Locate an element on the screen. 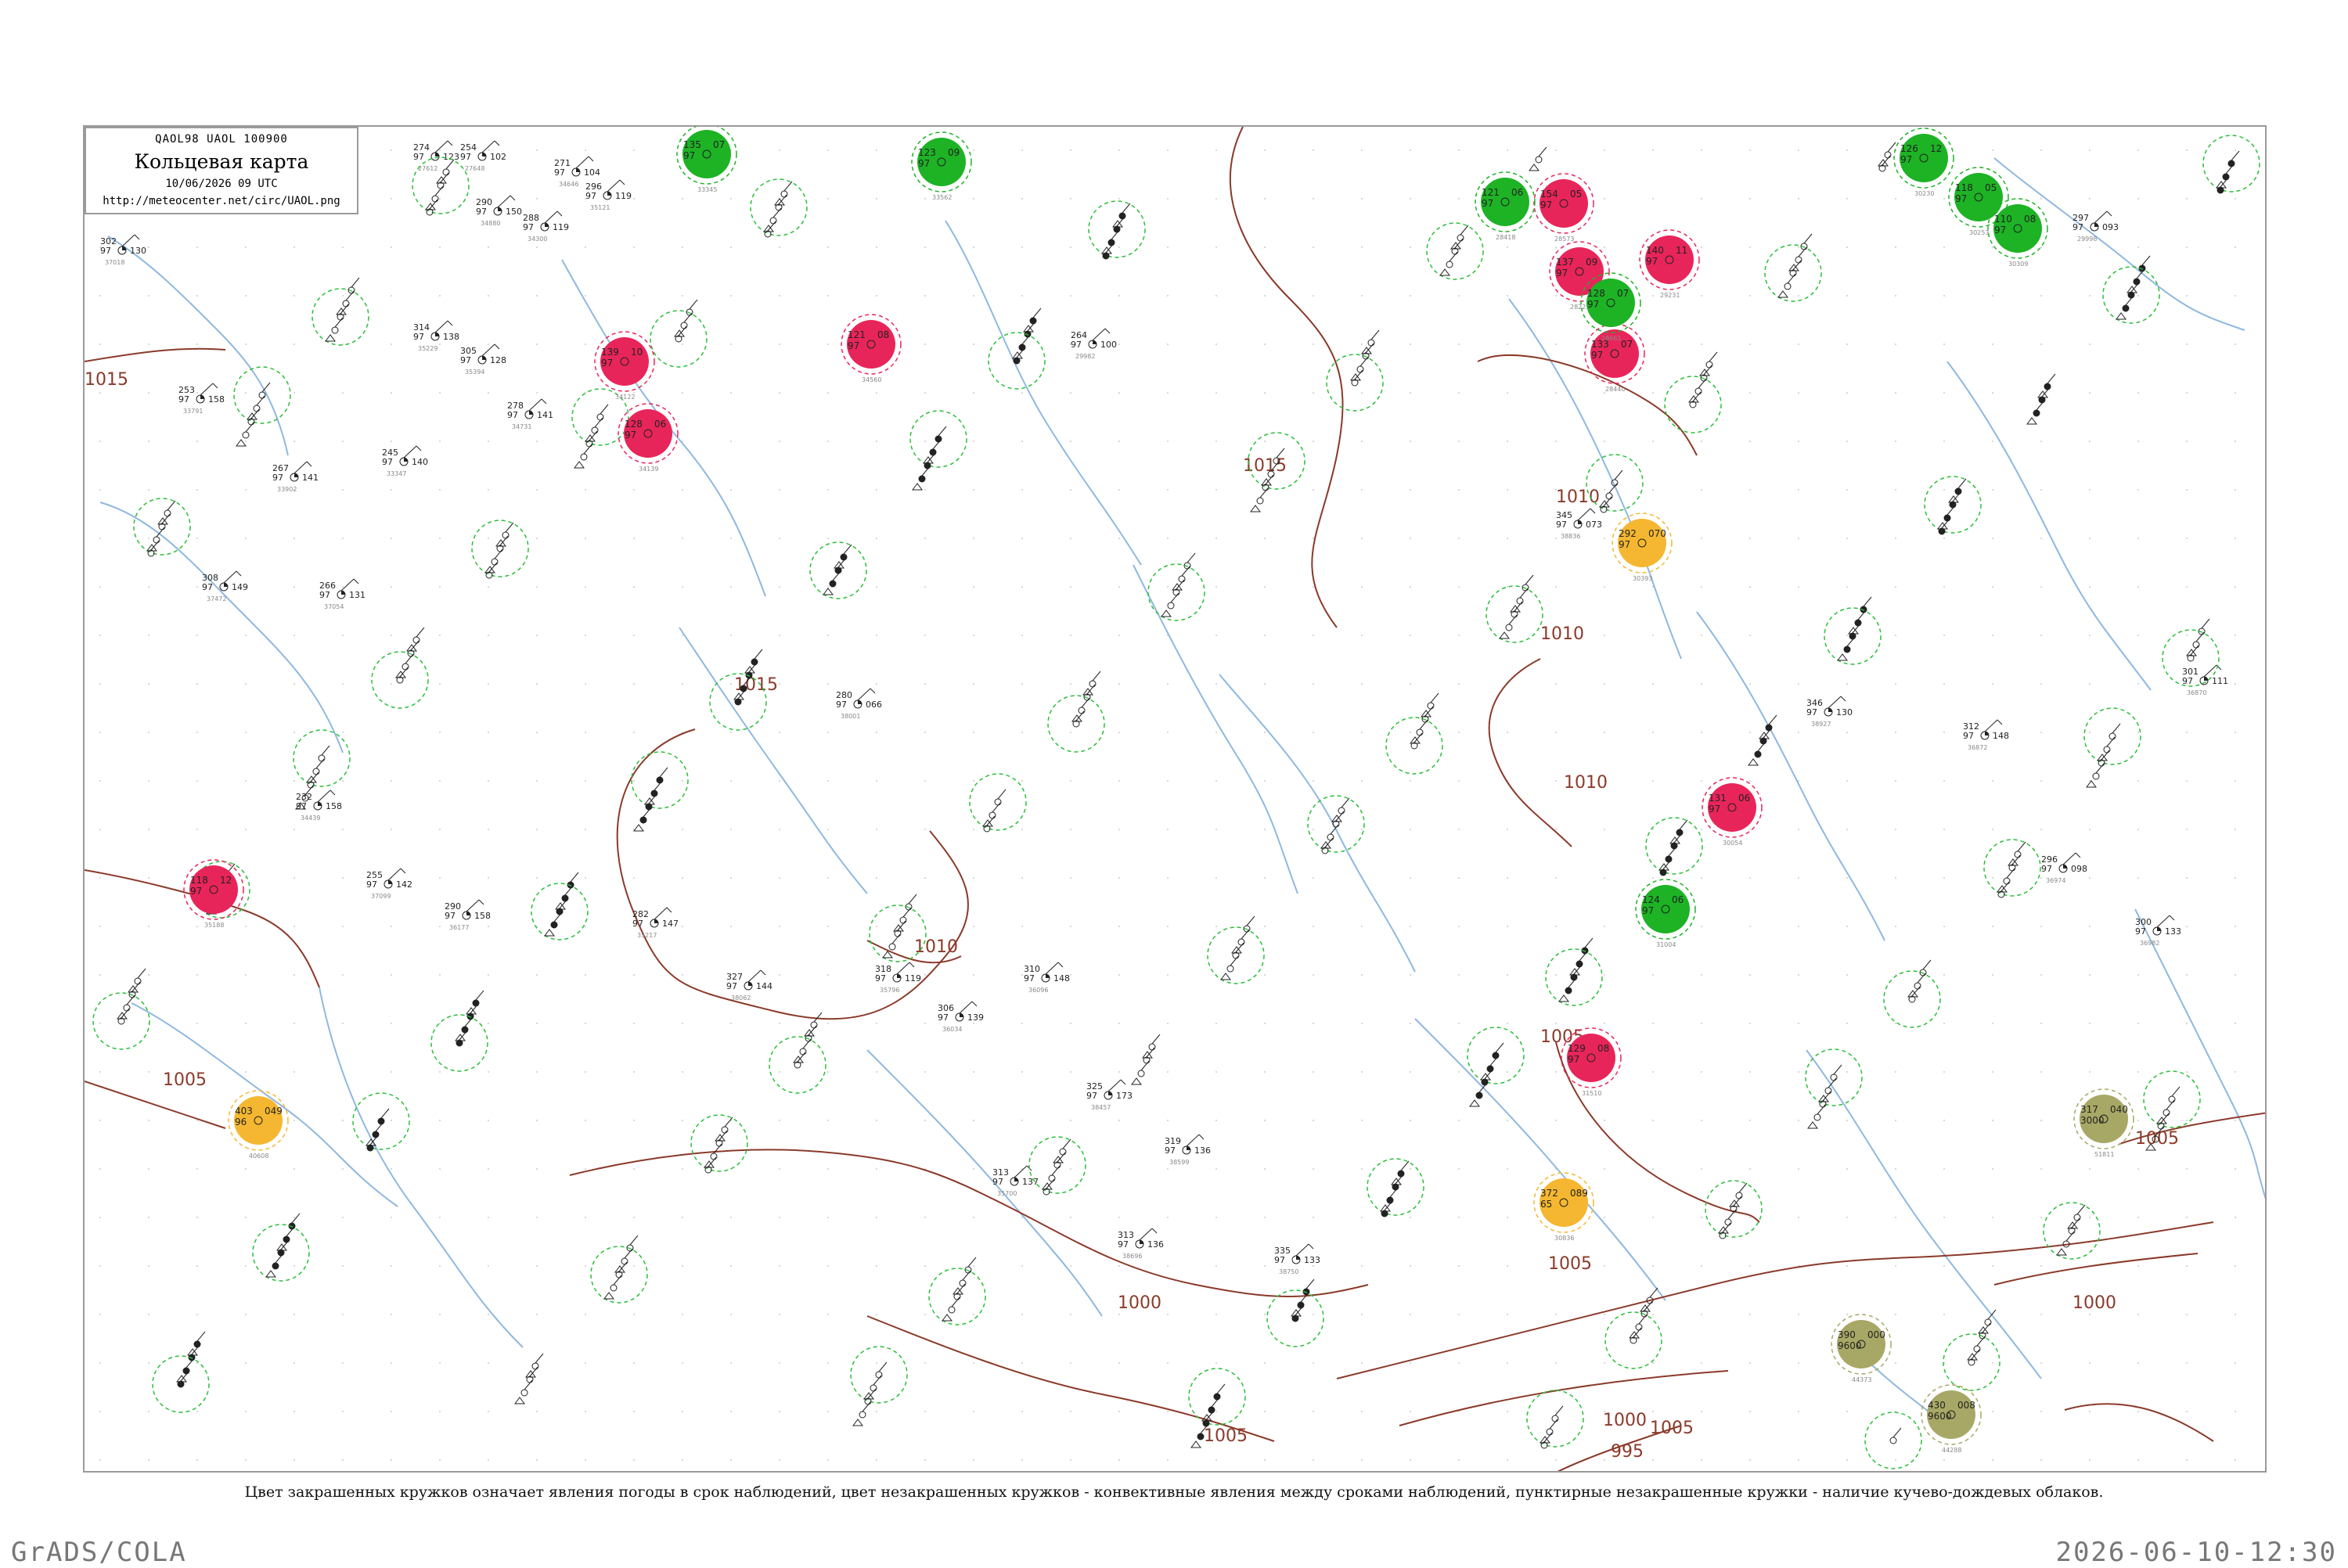 The image size is (2348, 1568). station-plot: 29097 15836177 is located at coordinates (468, 915).